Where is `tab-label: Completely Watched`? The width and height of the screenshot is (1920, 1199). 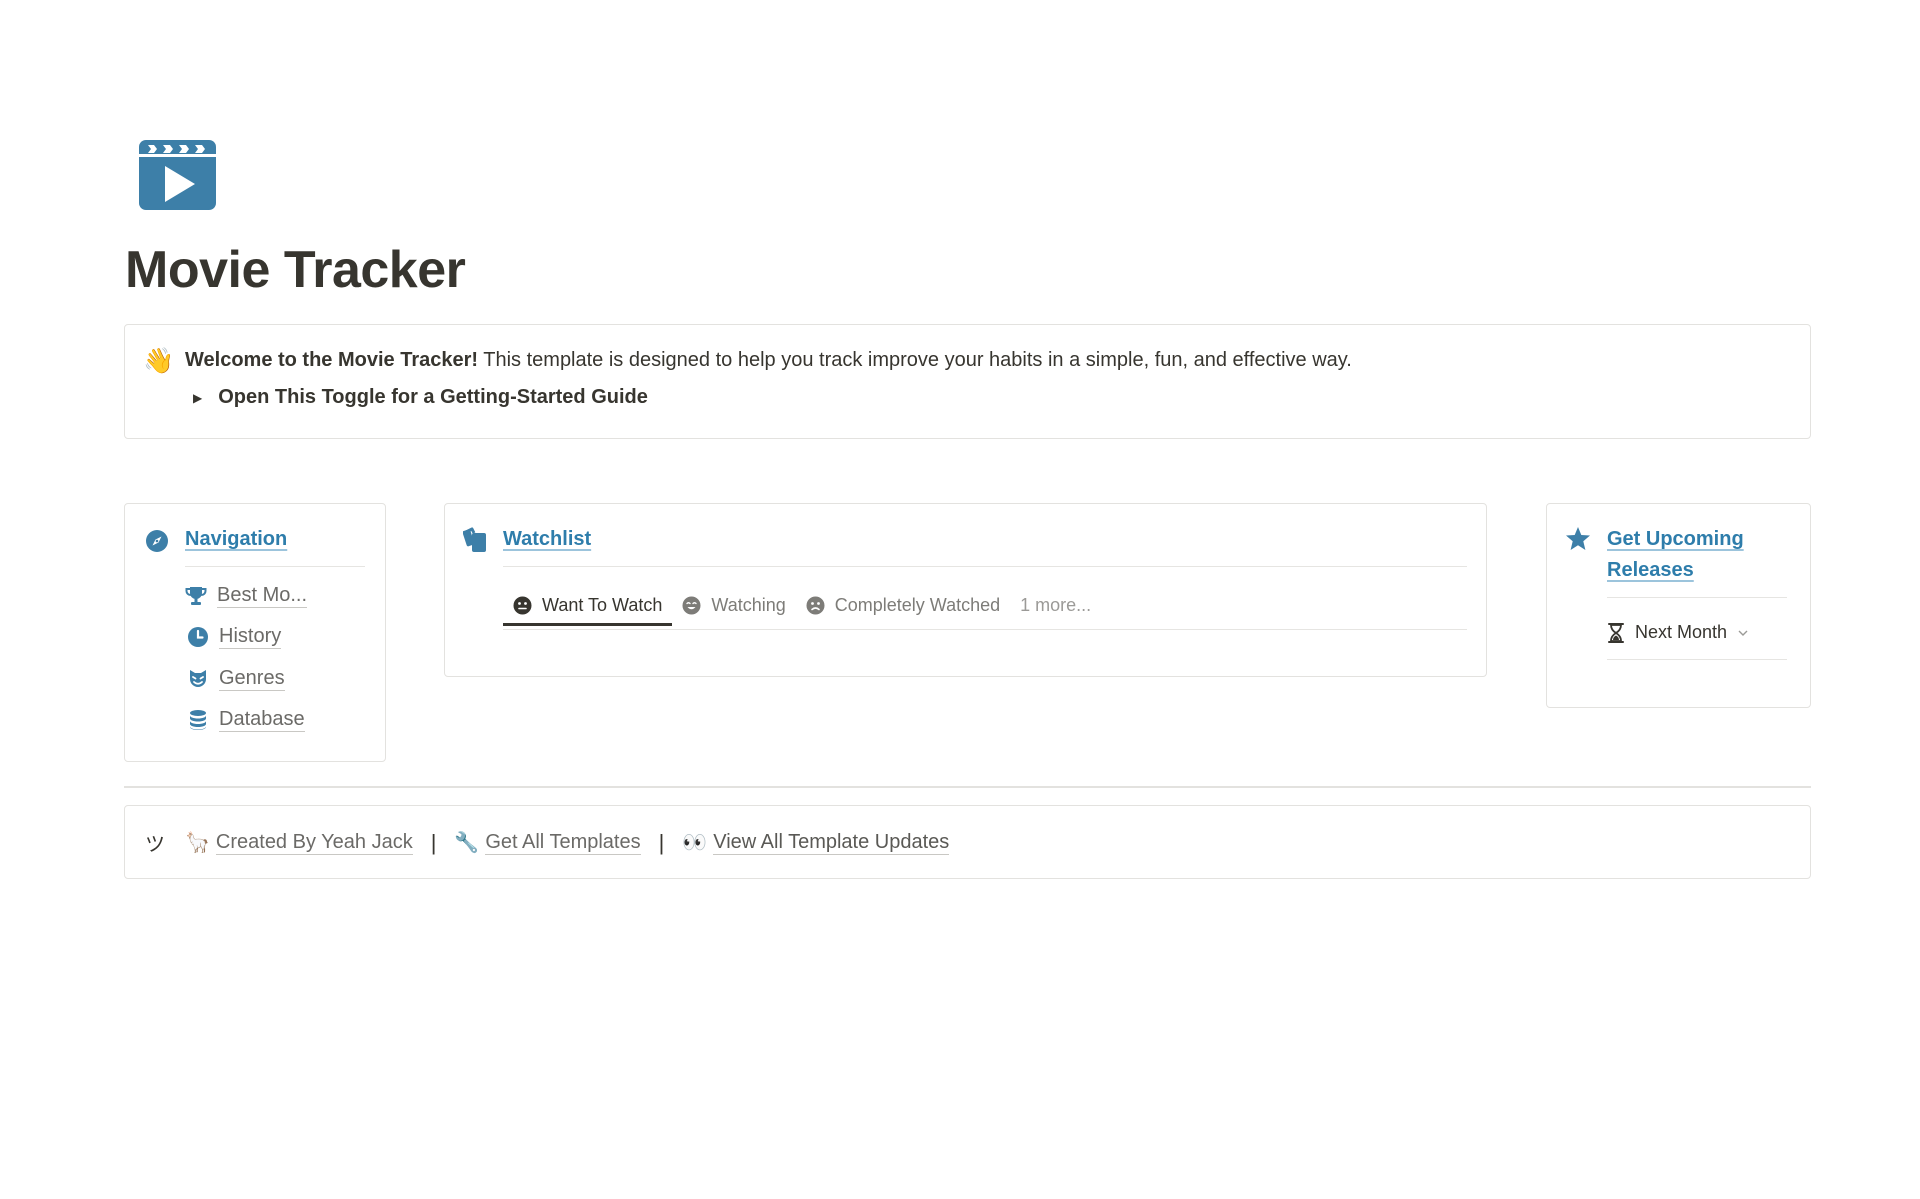 tab-label: Completely Watched is located at coordinates (917, 605).